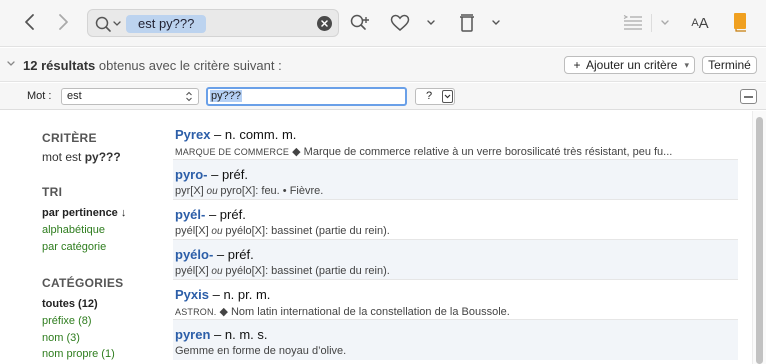 This screenshot has width=766, height=364. Describe the element at coordinates (577, 65) in the screenshot. I see `plus-icon: +` at that location.